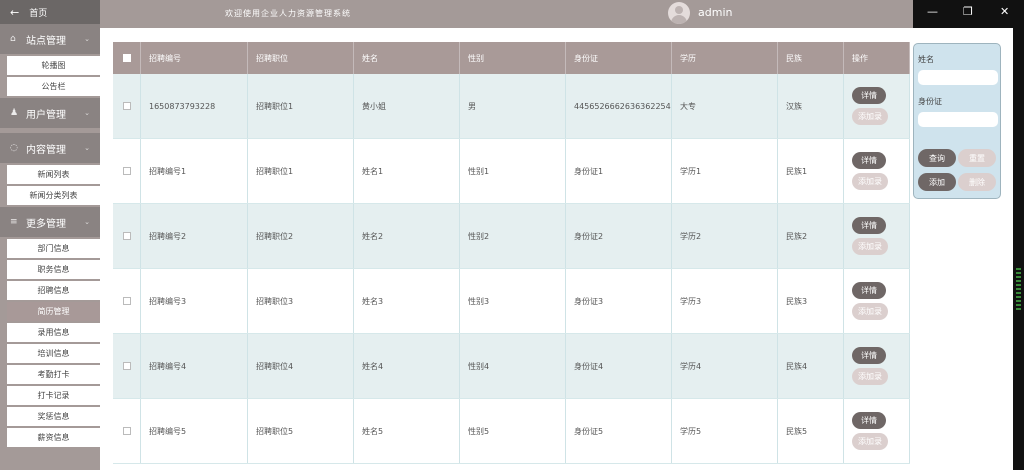 The image size is (1024, 470). What do you see at coordinates (53, 269) in the screenshot?
I see `sidebar-item-position: 职务信息` at bounding box center [53, 269].